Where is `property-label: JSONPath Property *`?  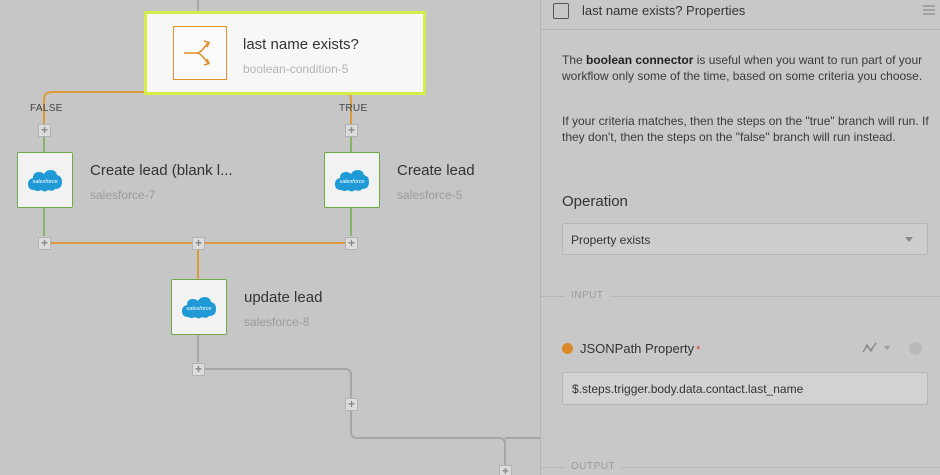 property-label: JSONPath Property * is located at coordinates (640, 348).